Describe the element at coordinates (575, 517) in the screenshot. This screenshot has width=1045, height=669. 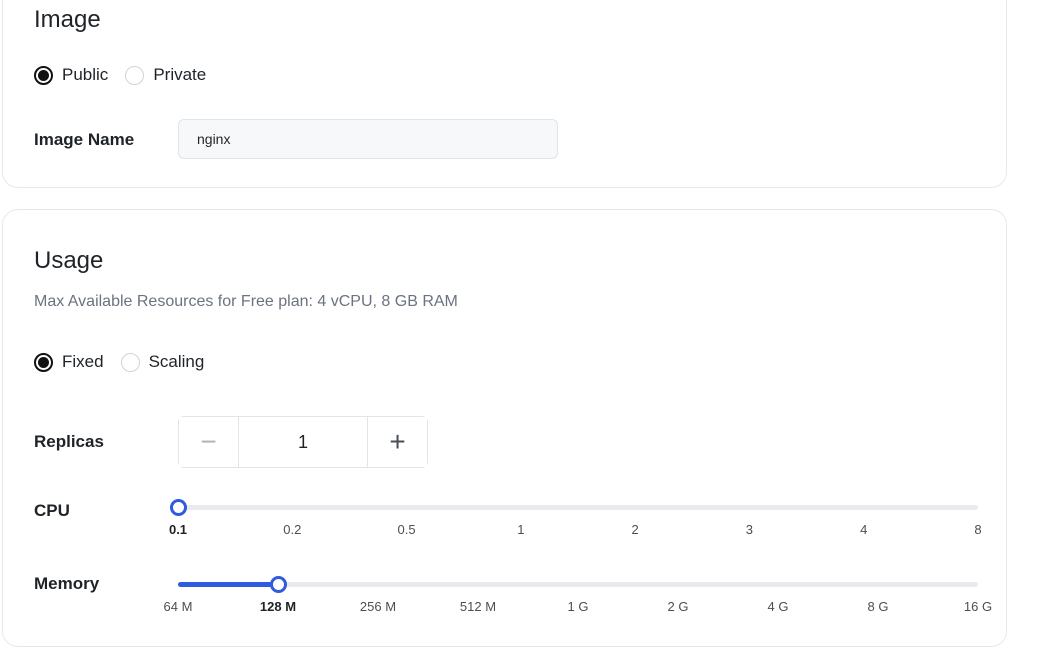
I see `cpu-slider: 0.1 0.2 0.5 1 2 3 4 8` at that location.